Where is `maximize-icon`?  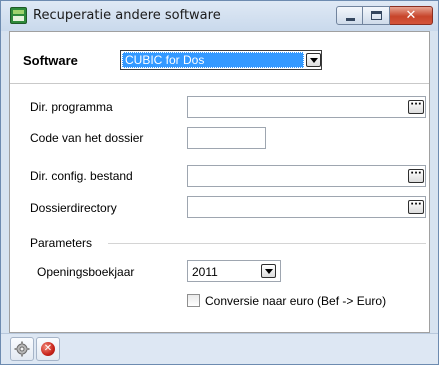 maximize-icon is located at coordinates (376, 15).